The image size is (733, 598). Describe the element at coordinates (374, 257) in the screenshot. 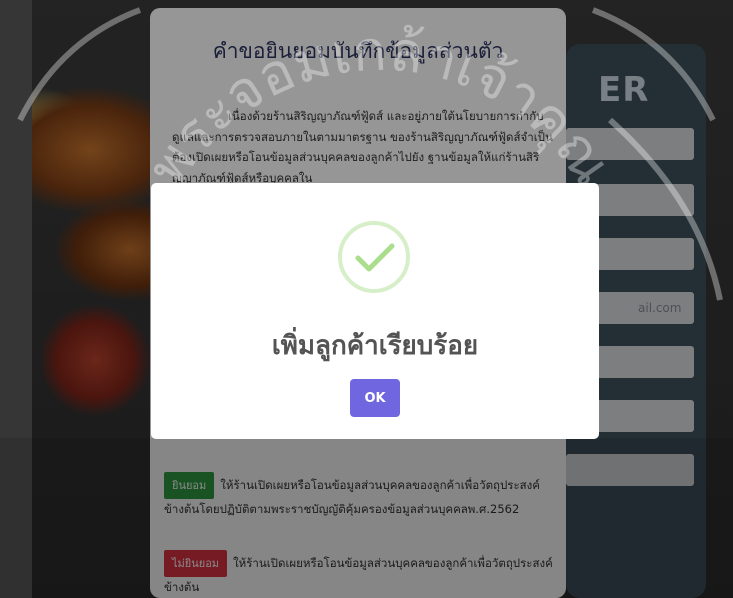

I see `success-check-icon` at that location.